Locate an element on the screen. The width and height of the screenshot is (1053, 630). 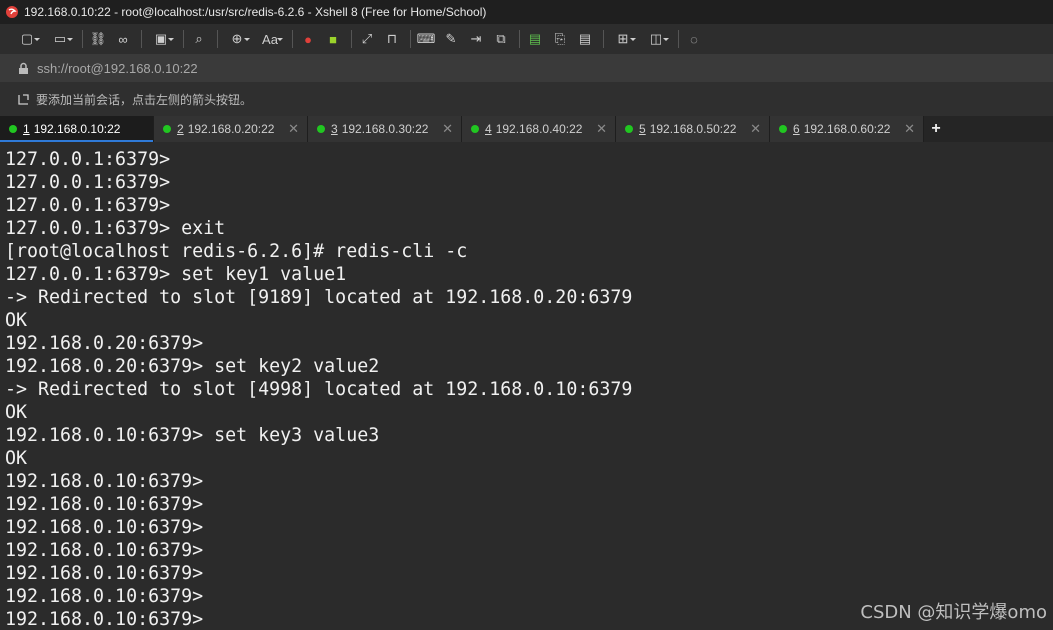
tab-session-4: 4 192.168.0.40:22 ✕ is located at coordinates (539, 129).